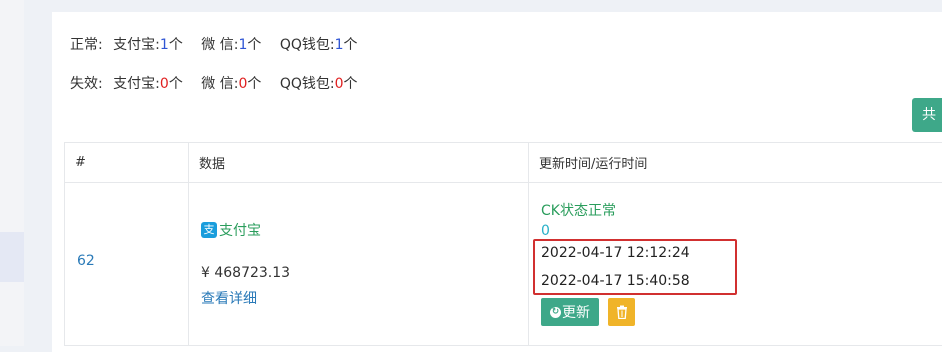  Describe the element at coordinates (164, 45) in the screenshot. I see `normal-alipay-count: 1` at that location.